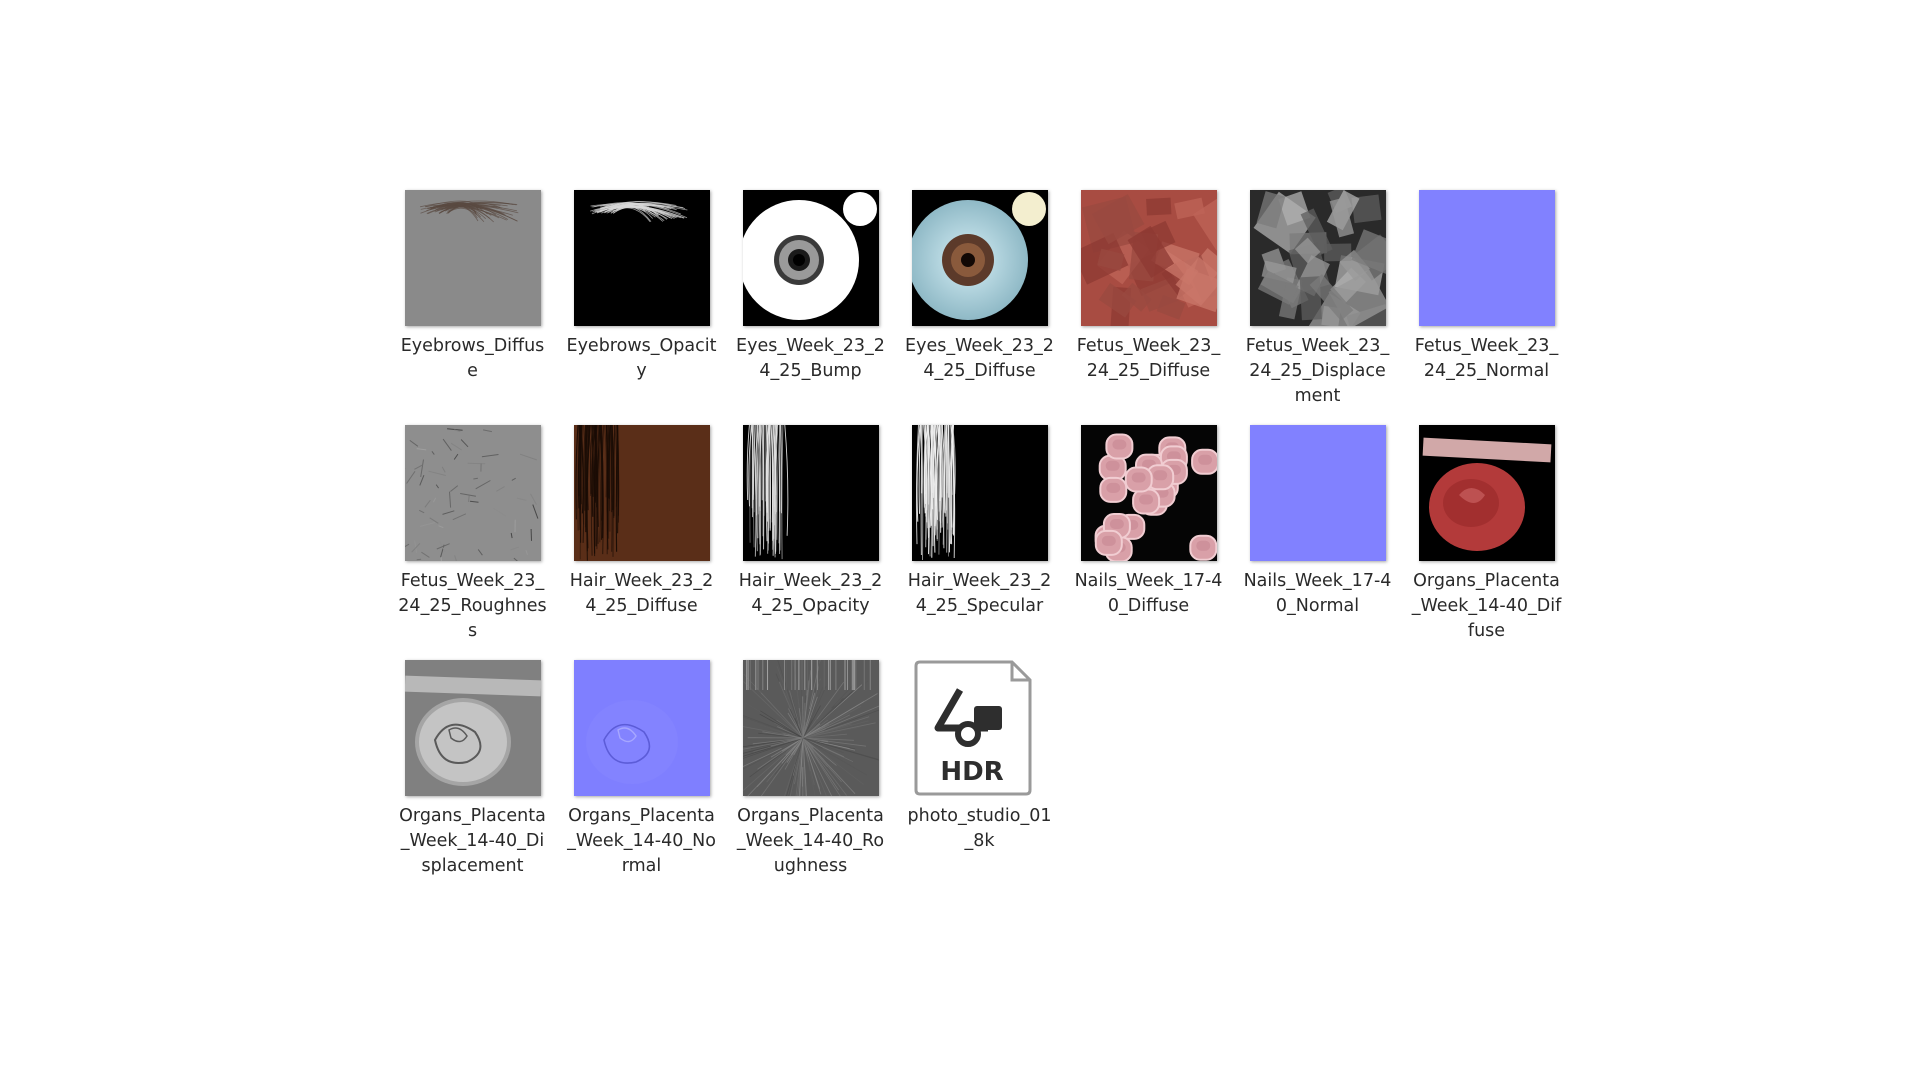 This screenshot has width=1920, height=1080. I want to click on file-item: Fetus_Week_23_24_25_Normal, so click(1486, 295).